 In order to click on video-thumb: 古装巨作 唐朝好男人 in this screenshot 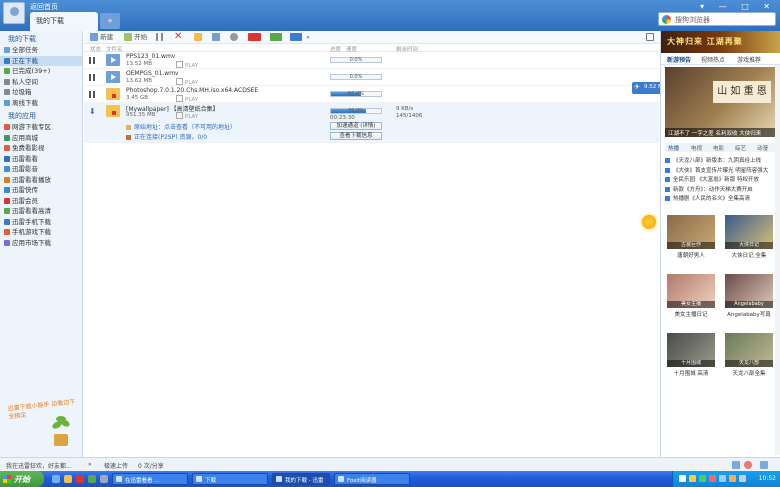, I will do `click(691, 243)`.